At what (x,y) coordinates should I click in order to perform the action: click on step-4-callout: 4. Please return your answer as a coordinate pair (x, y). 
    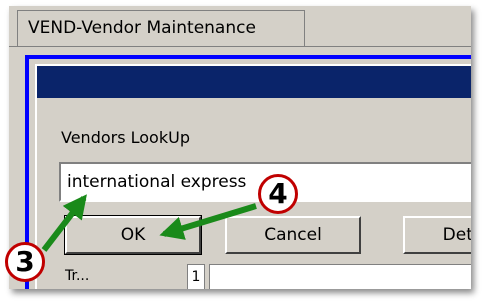
    Looking at the image, I should click on (278, 194).